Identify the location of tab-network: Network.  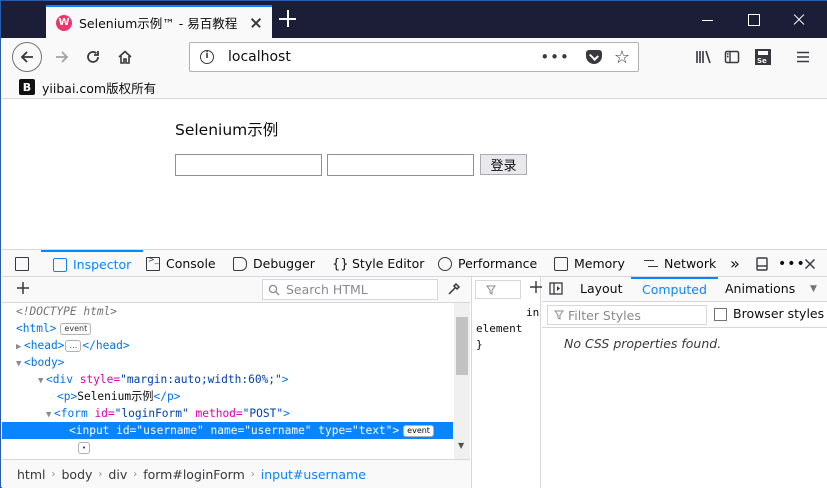
(680, 263).